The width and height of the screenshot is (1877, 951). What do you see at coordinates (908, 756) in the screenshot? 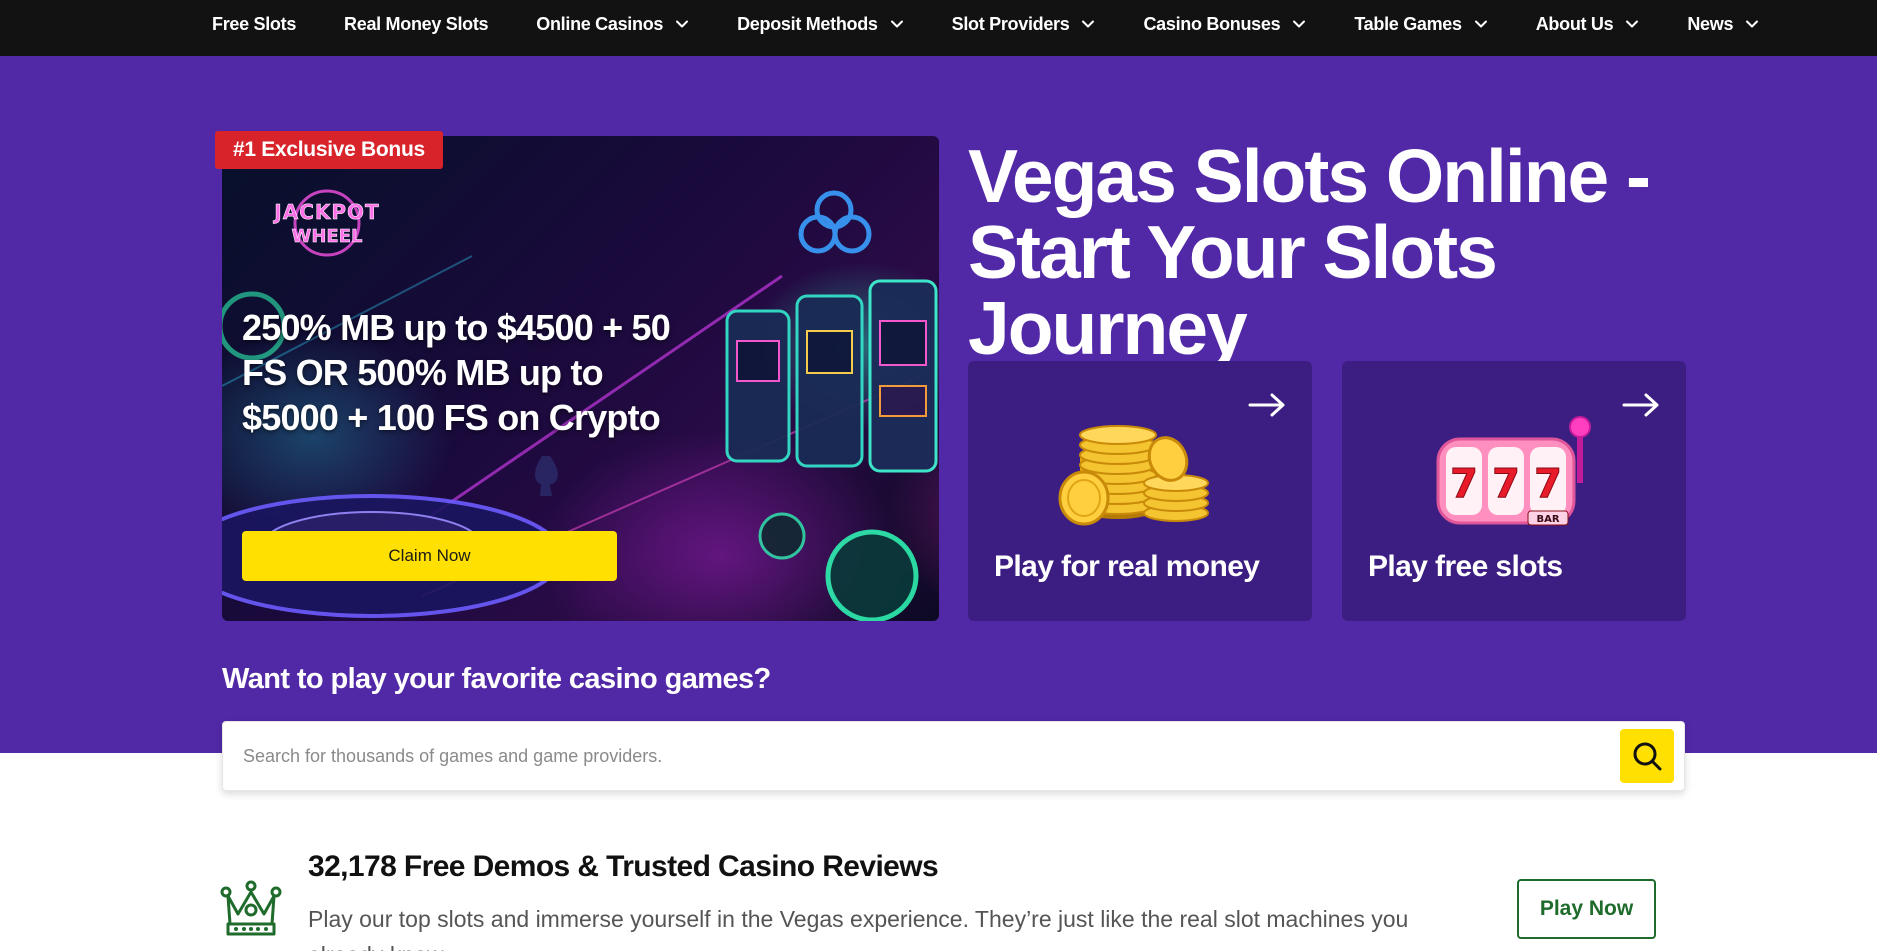
I see `search-input` at bounding box center [908, 756].